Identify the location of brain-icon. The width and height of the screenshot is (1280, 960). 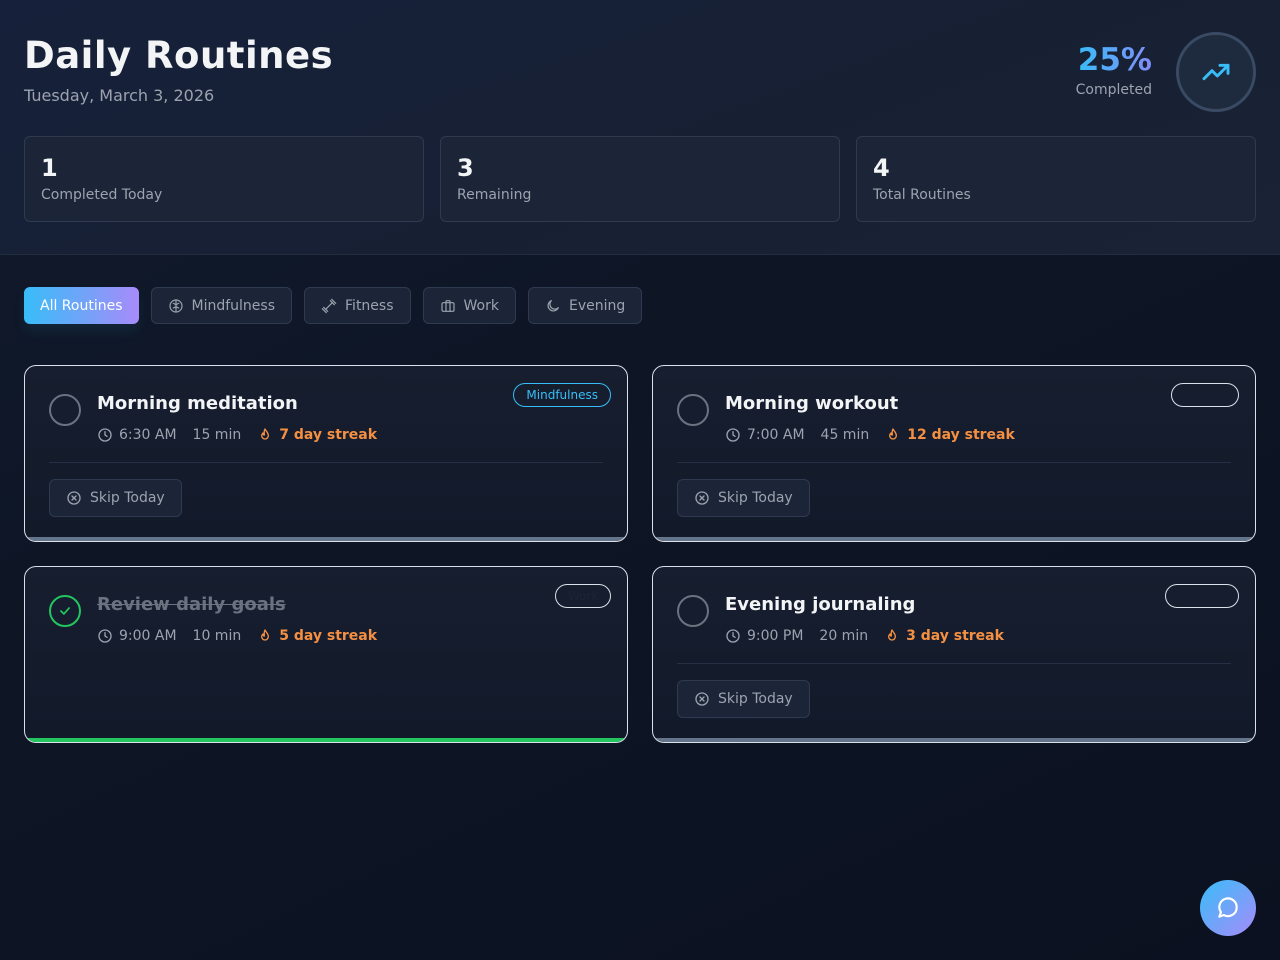
(175, 305).